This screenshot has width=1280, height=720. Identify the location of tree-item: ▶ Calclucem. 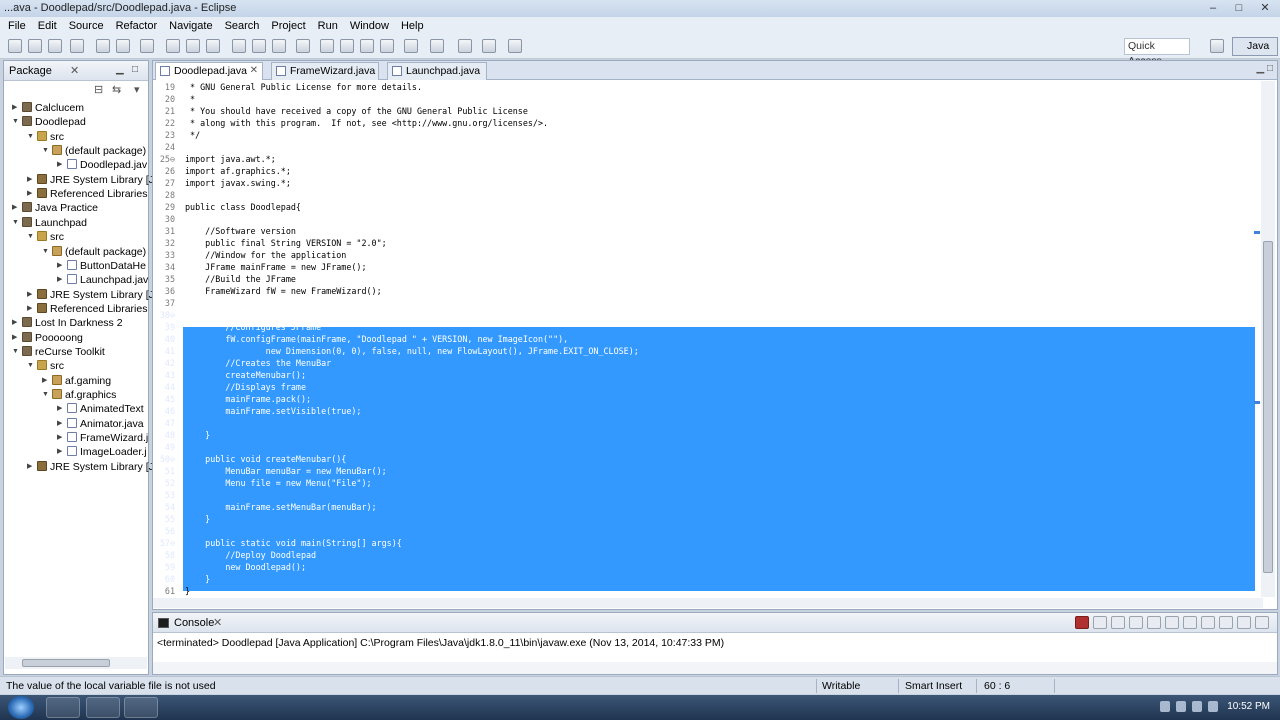
(48, 108).